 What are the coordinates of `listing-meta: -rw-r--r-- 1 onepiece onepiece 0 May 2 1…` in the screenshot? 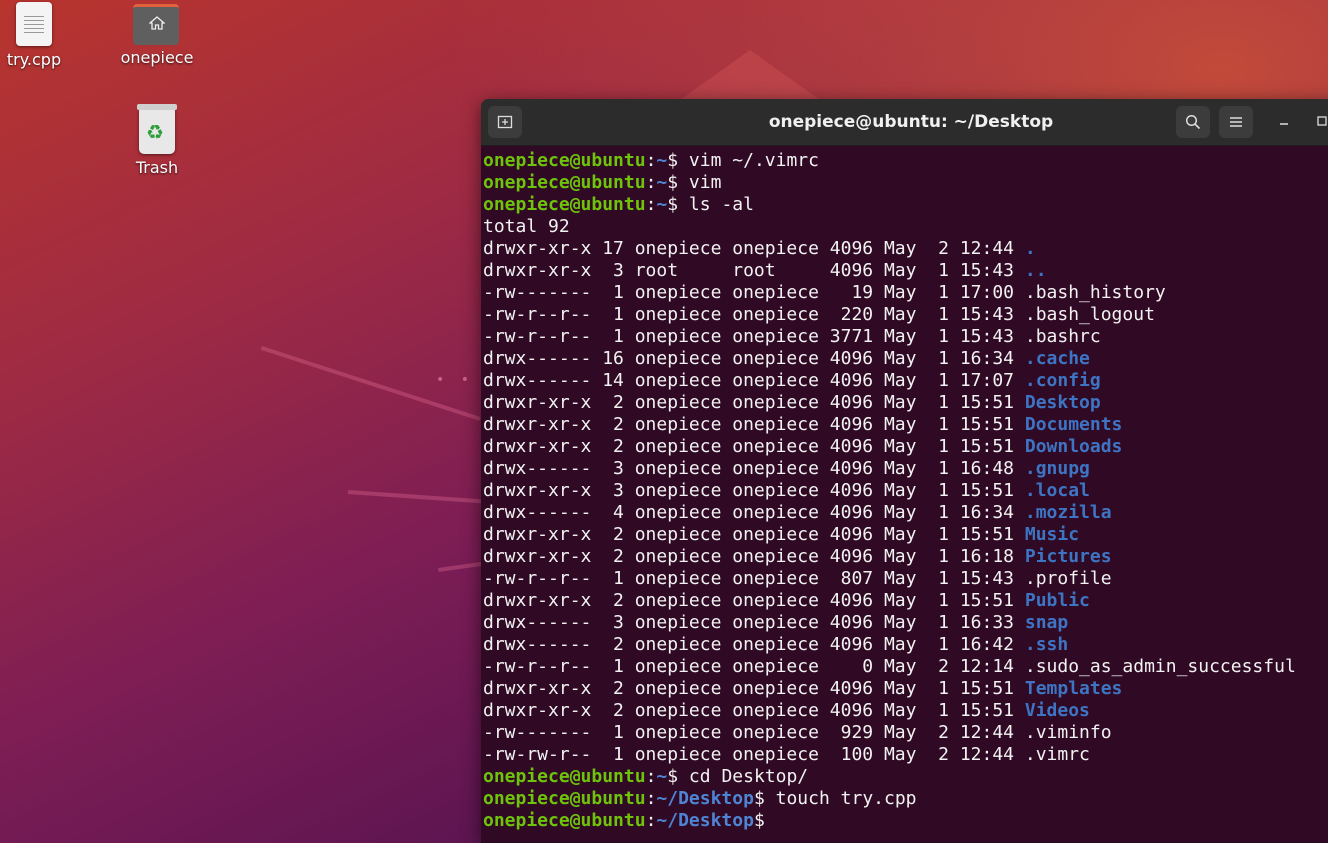 It's located at (754, 666).